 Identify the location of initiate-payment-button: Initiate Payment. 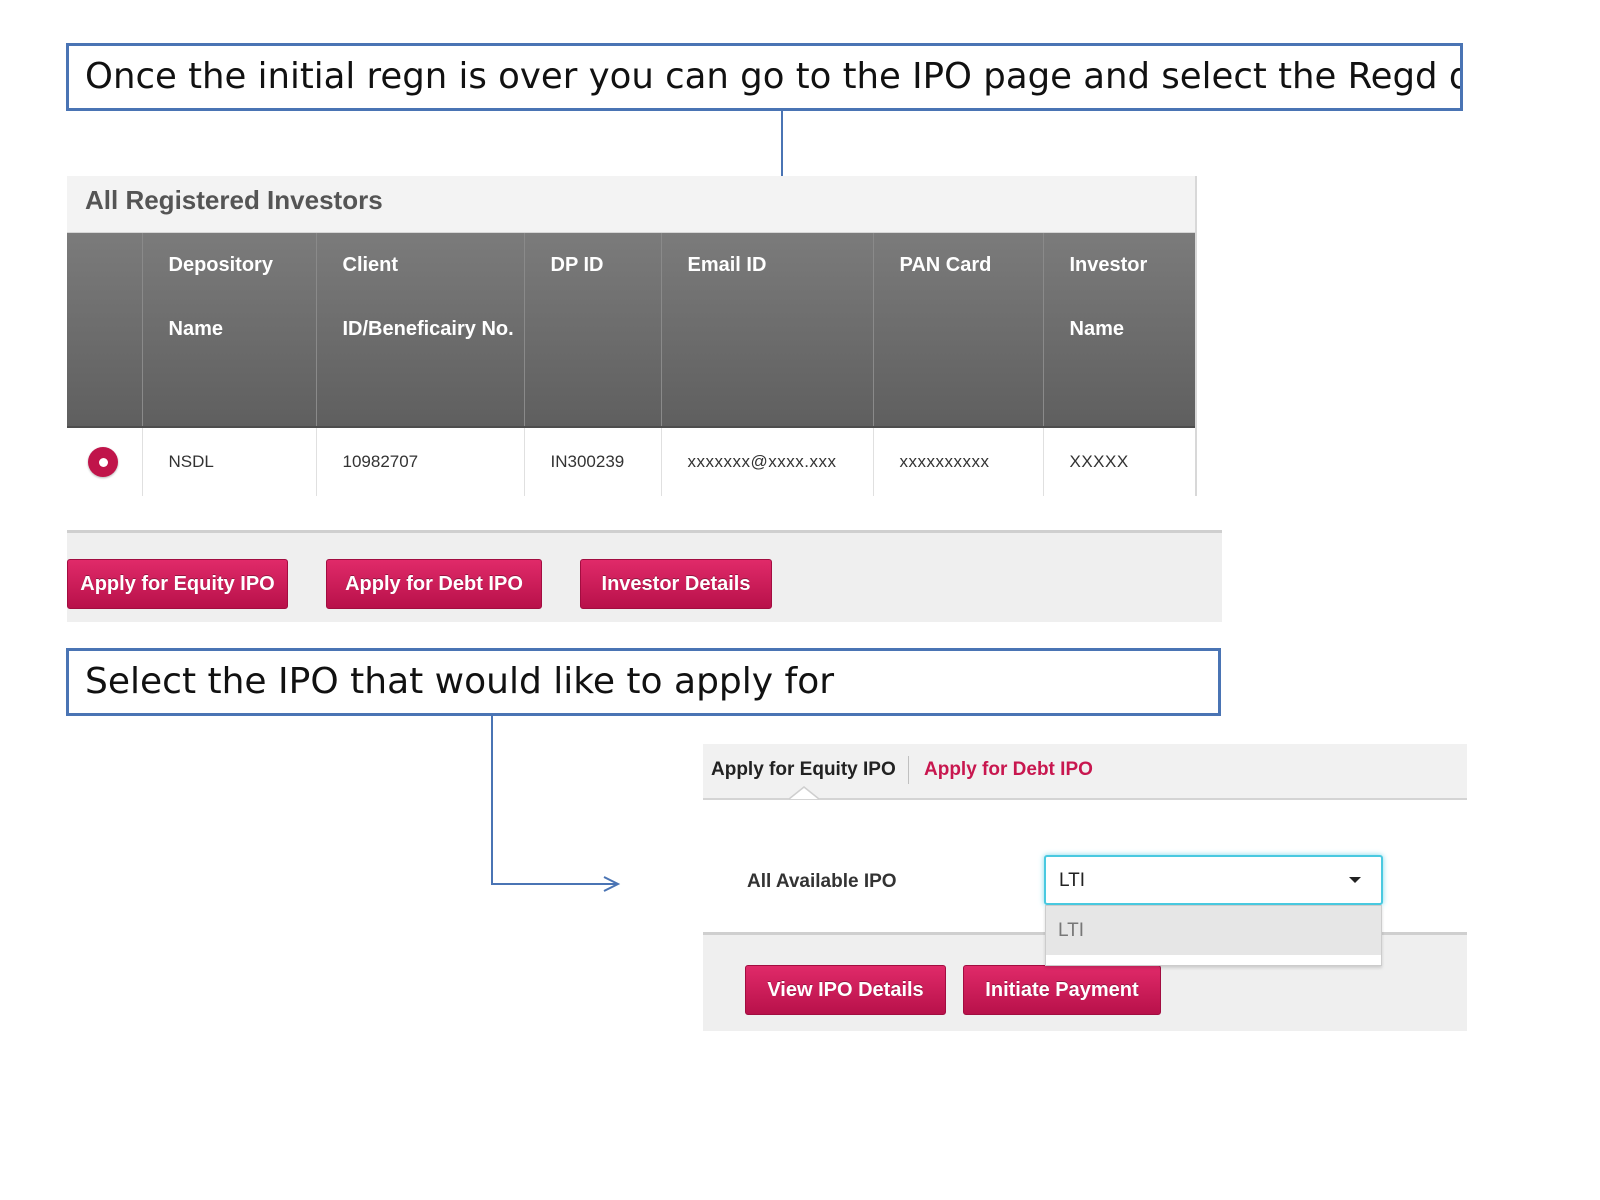
(1062, 990).